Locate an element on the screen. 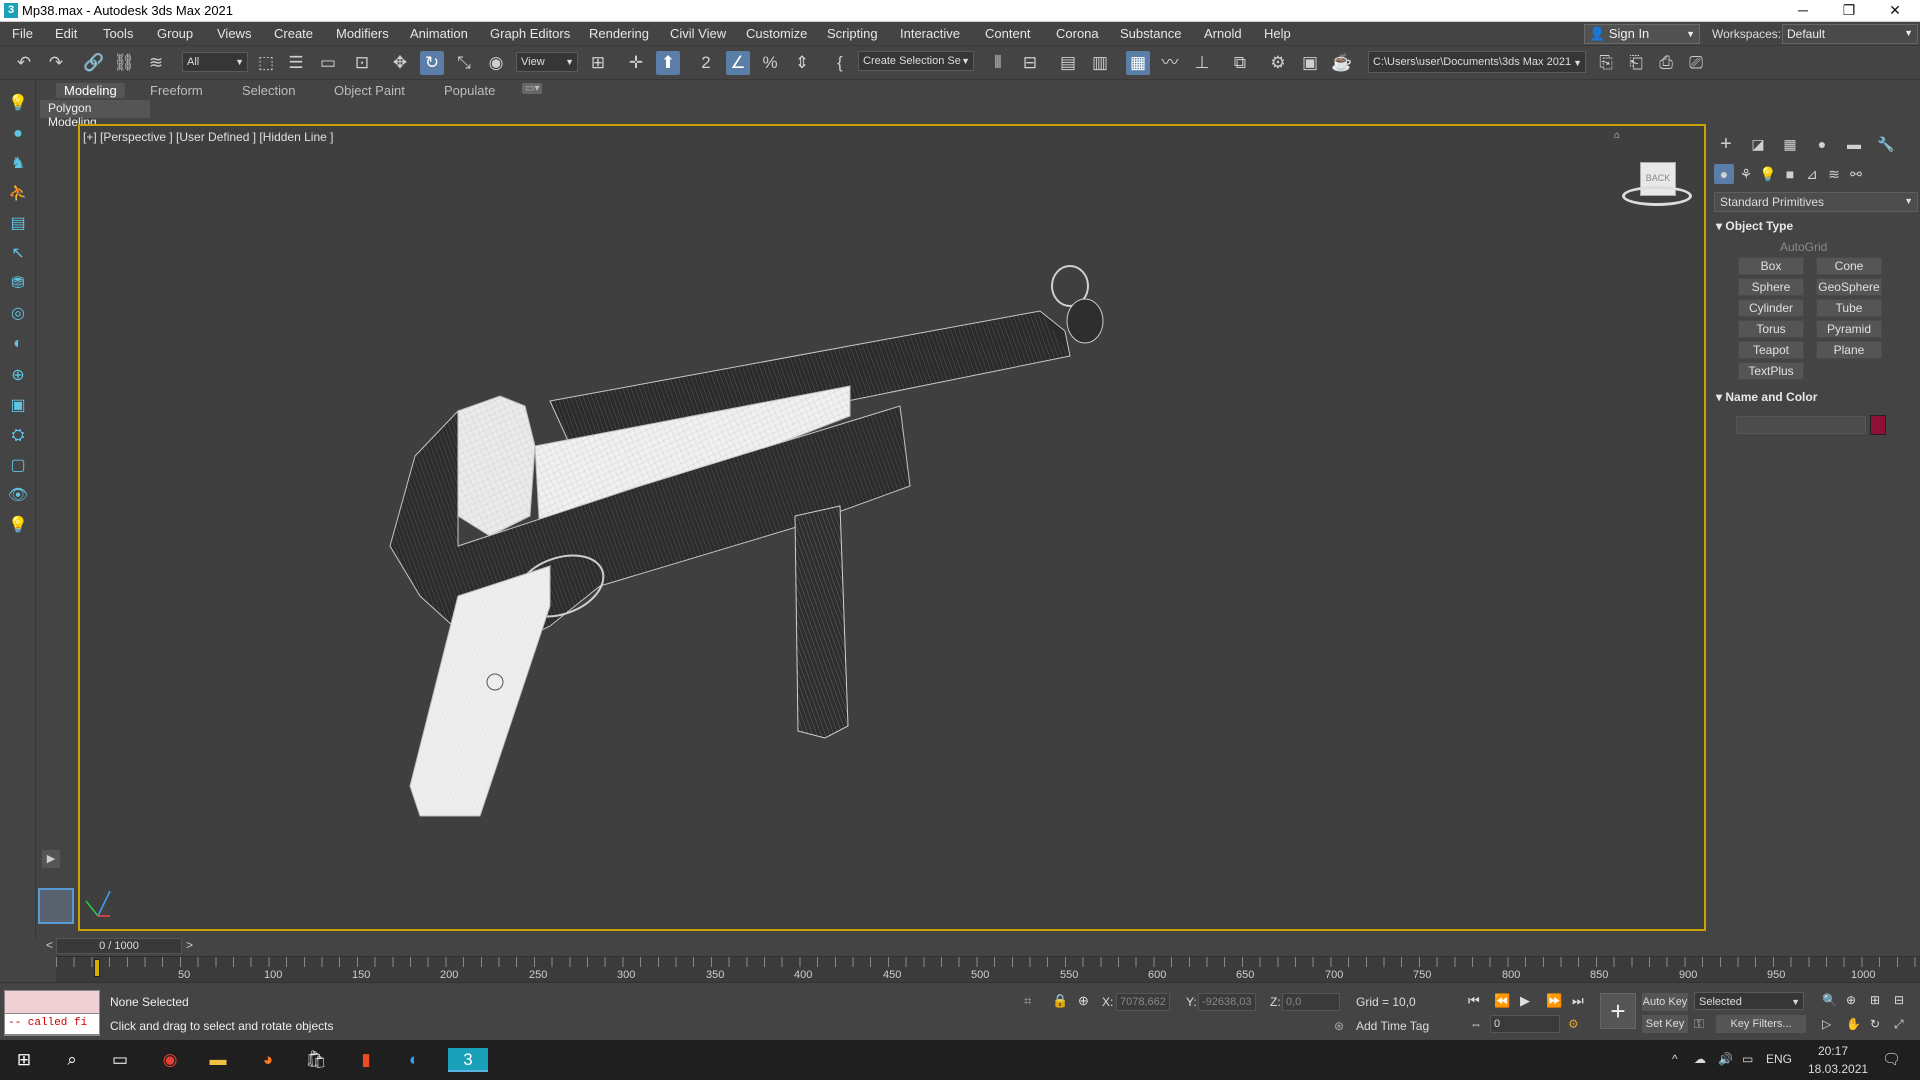 The image size is (1920, 1080). menu-tools: Tools is located at coordinates (118, 33).